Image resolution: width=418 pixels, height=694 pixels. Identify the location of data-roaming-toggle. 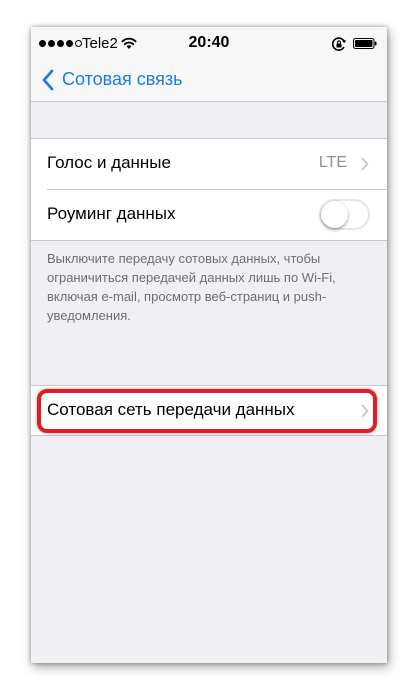
(344, 214).